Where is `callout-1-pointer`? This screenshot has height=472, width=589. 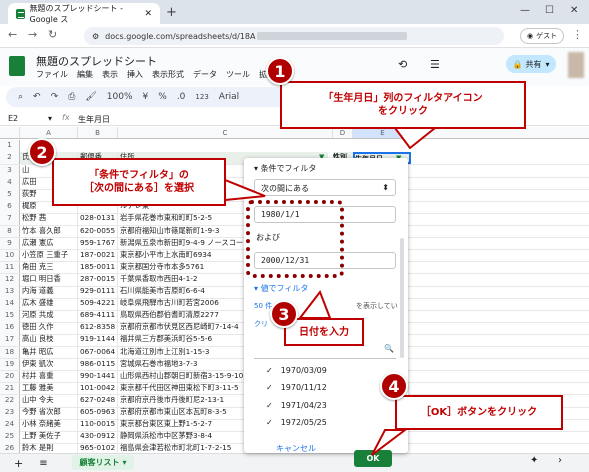
callout-1-pointer is located at coordinates (415, 138).